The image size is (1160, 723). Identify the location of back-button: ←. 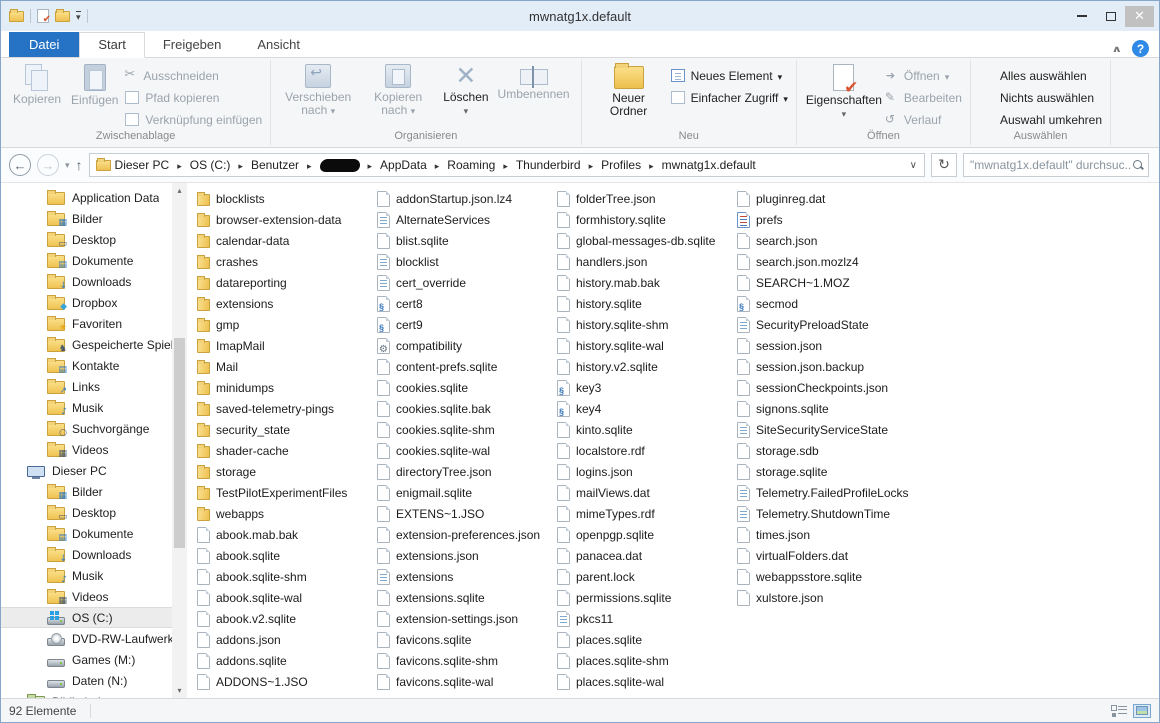
(20, 165).